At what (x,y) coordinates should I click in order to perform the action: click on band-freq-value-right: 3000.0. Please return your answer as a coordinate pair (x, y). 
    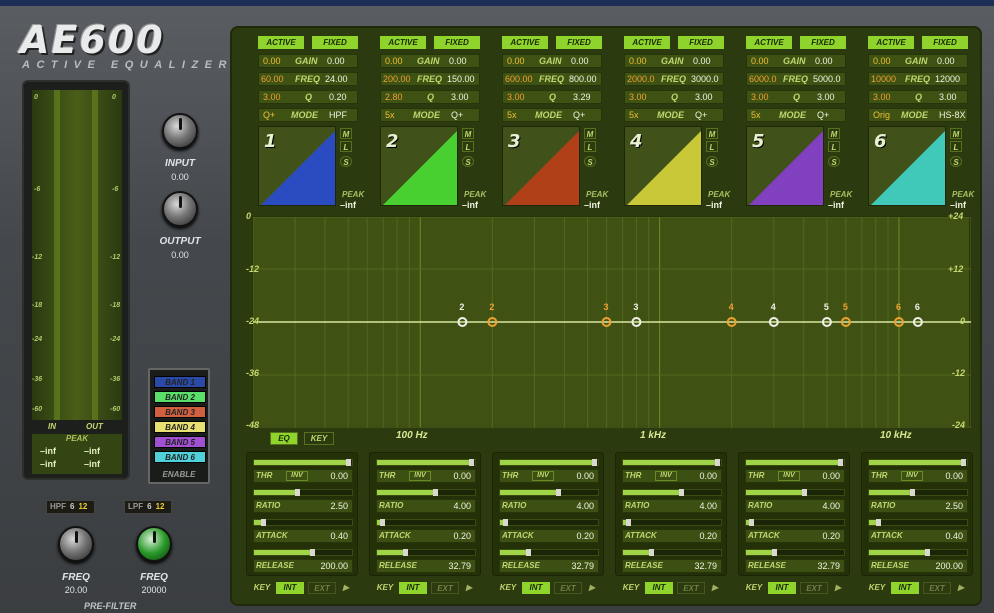
    Looking at the image, I should click on (705, 79).